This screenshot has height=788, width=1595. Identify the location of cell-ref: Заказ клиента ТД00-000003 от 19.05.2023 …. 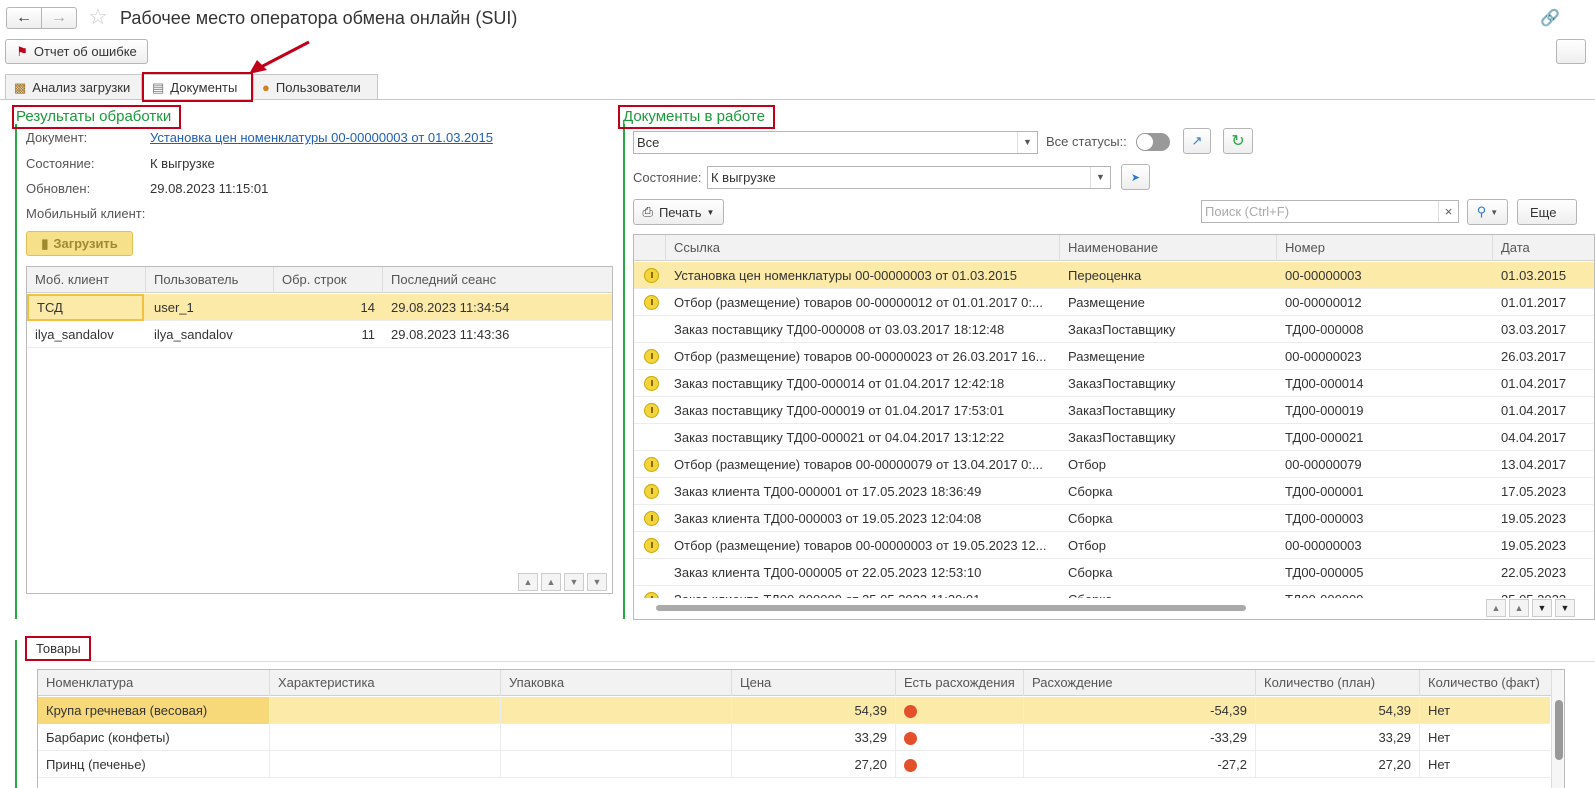
(828, 518).